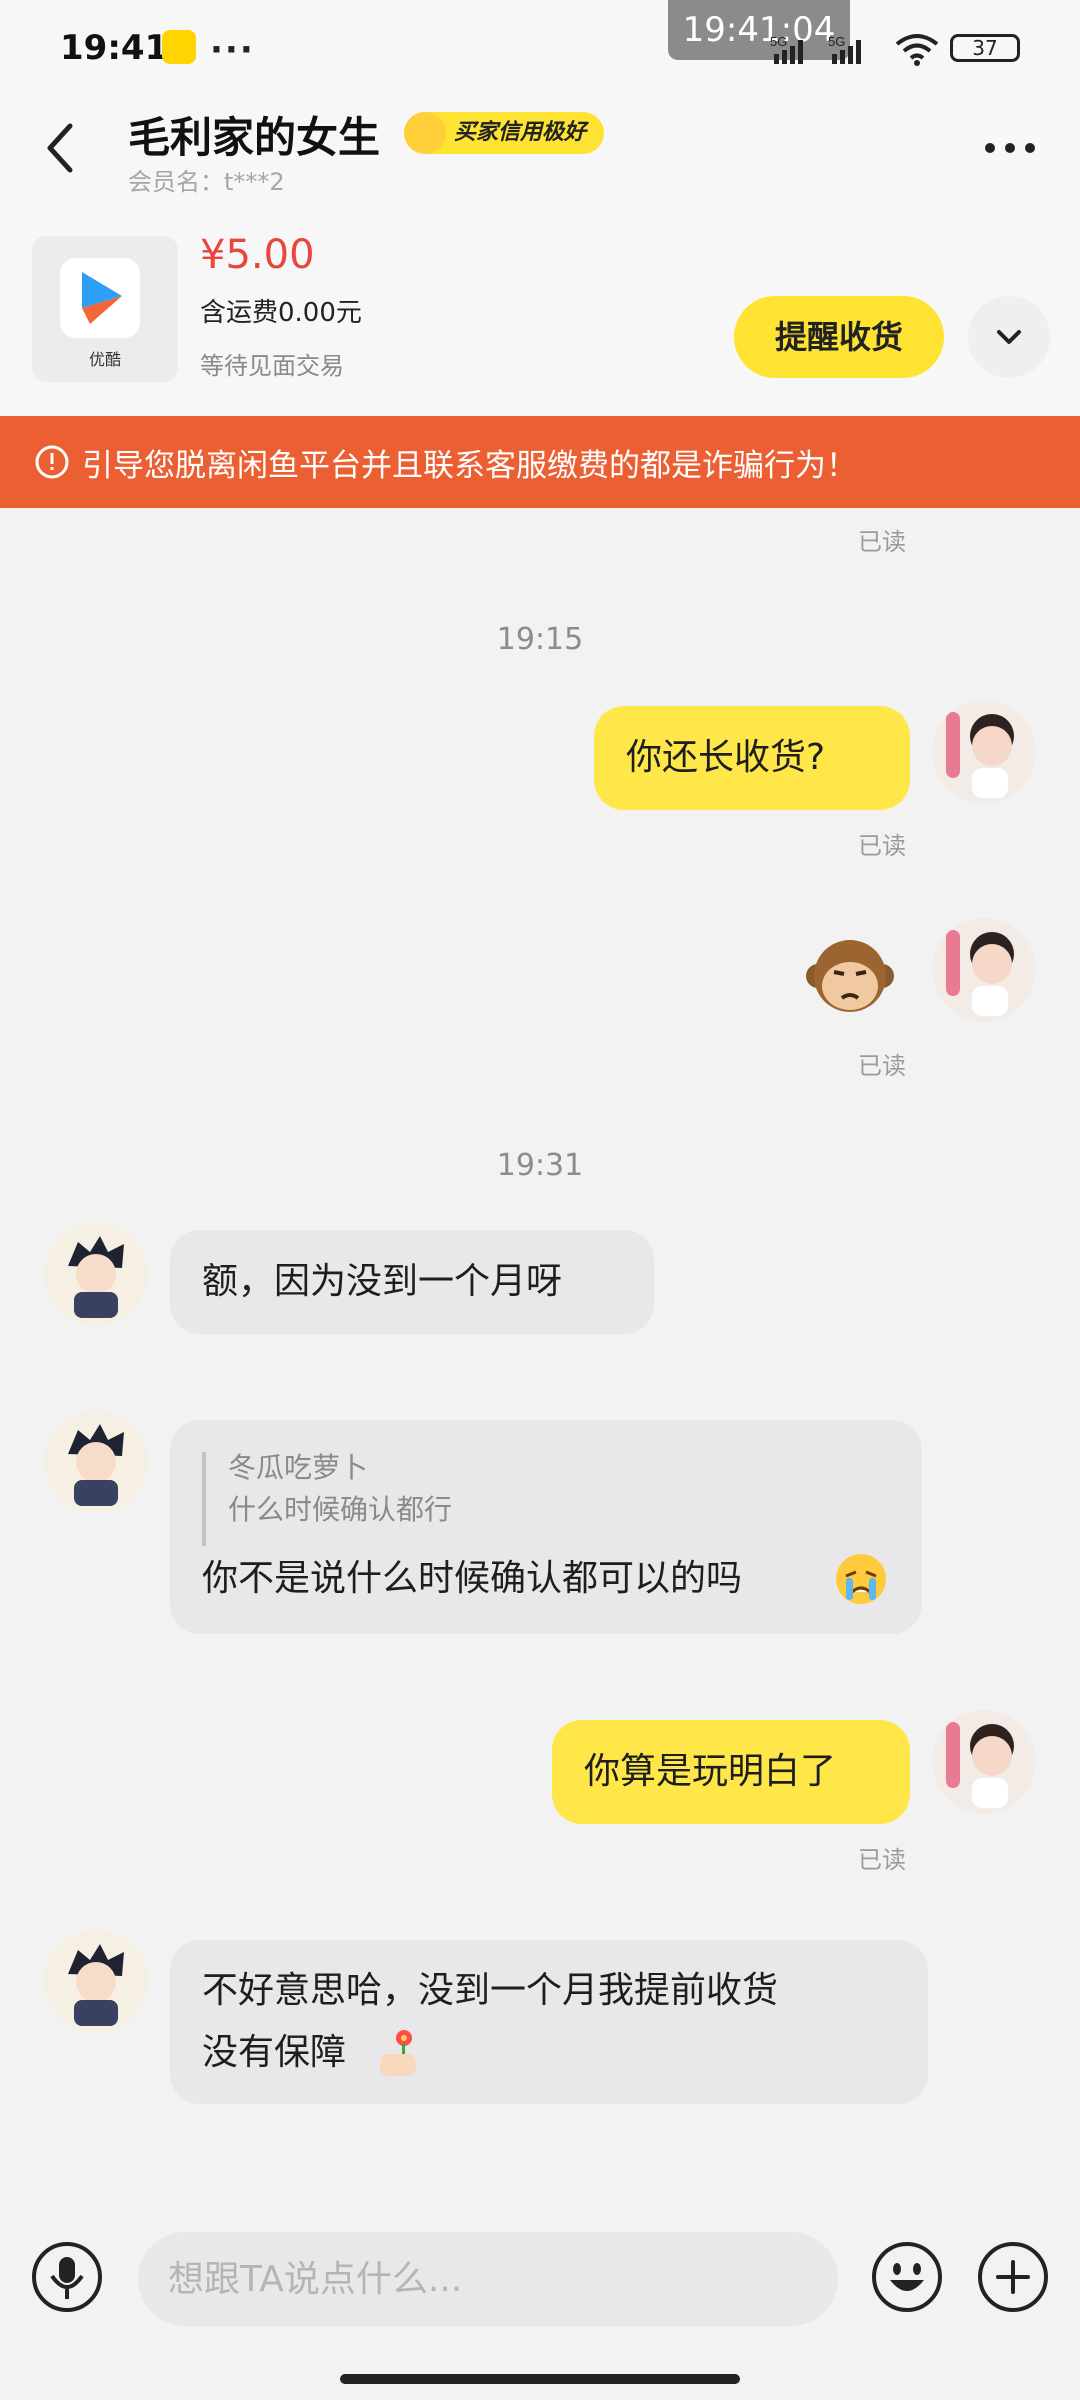  Describe the element at coordinates (836, 41) in the screenshot. I see `signal-label-2: 5G` at that location.